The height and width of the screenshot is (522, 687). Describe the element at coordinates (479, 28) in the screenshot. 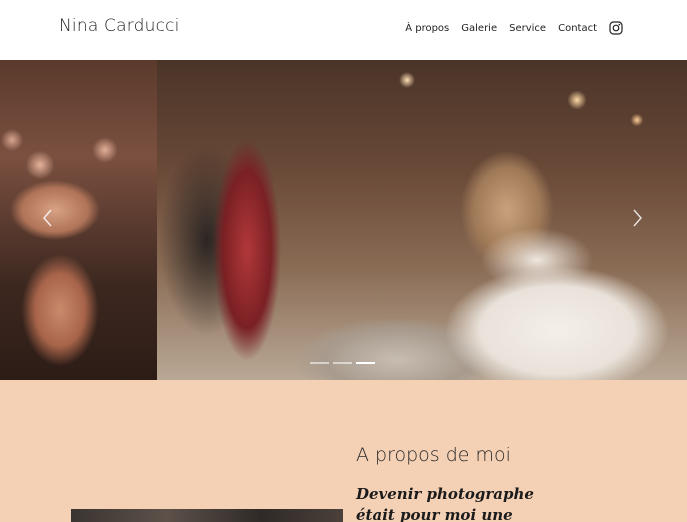

I see `nav-link-galerie: Galerie` at that location.